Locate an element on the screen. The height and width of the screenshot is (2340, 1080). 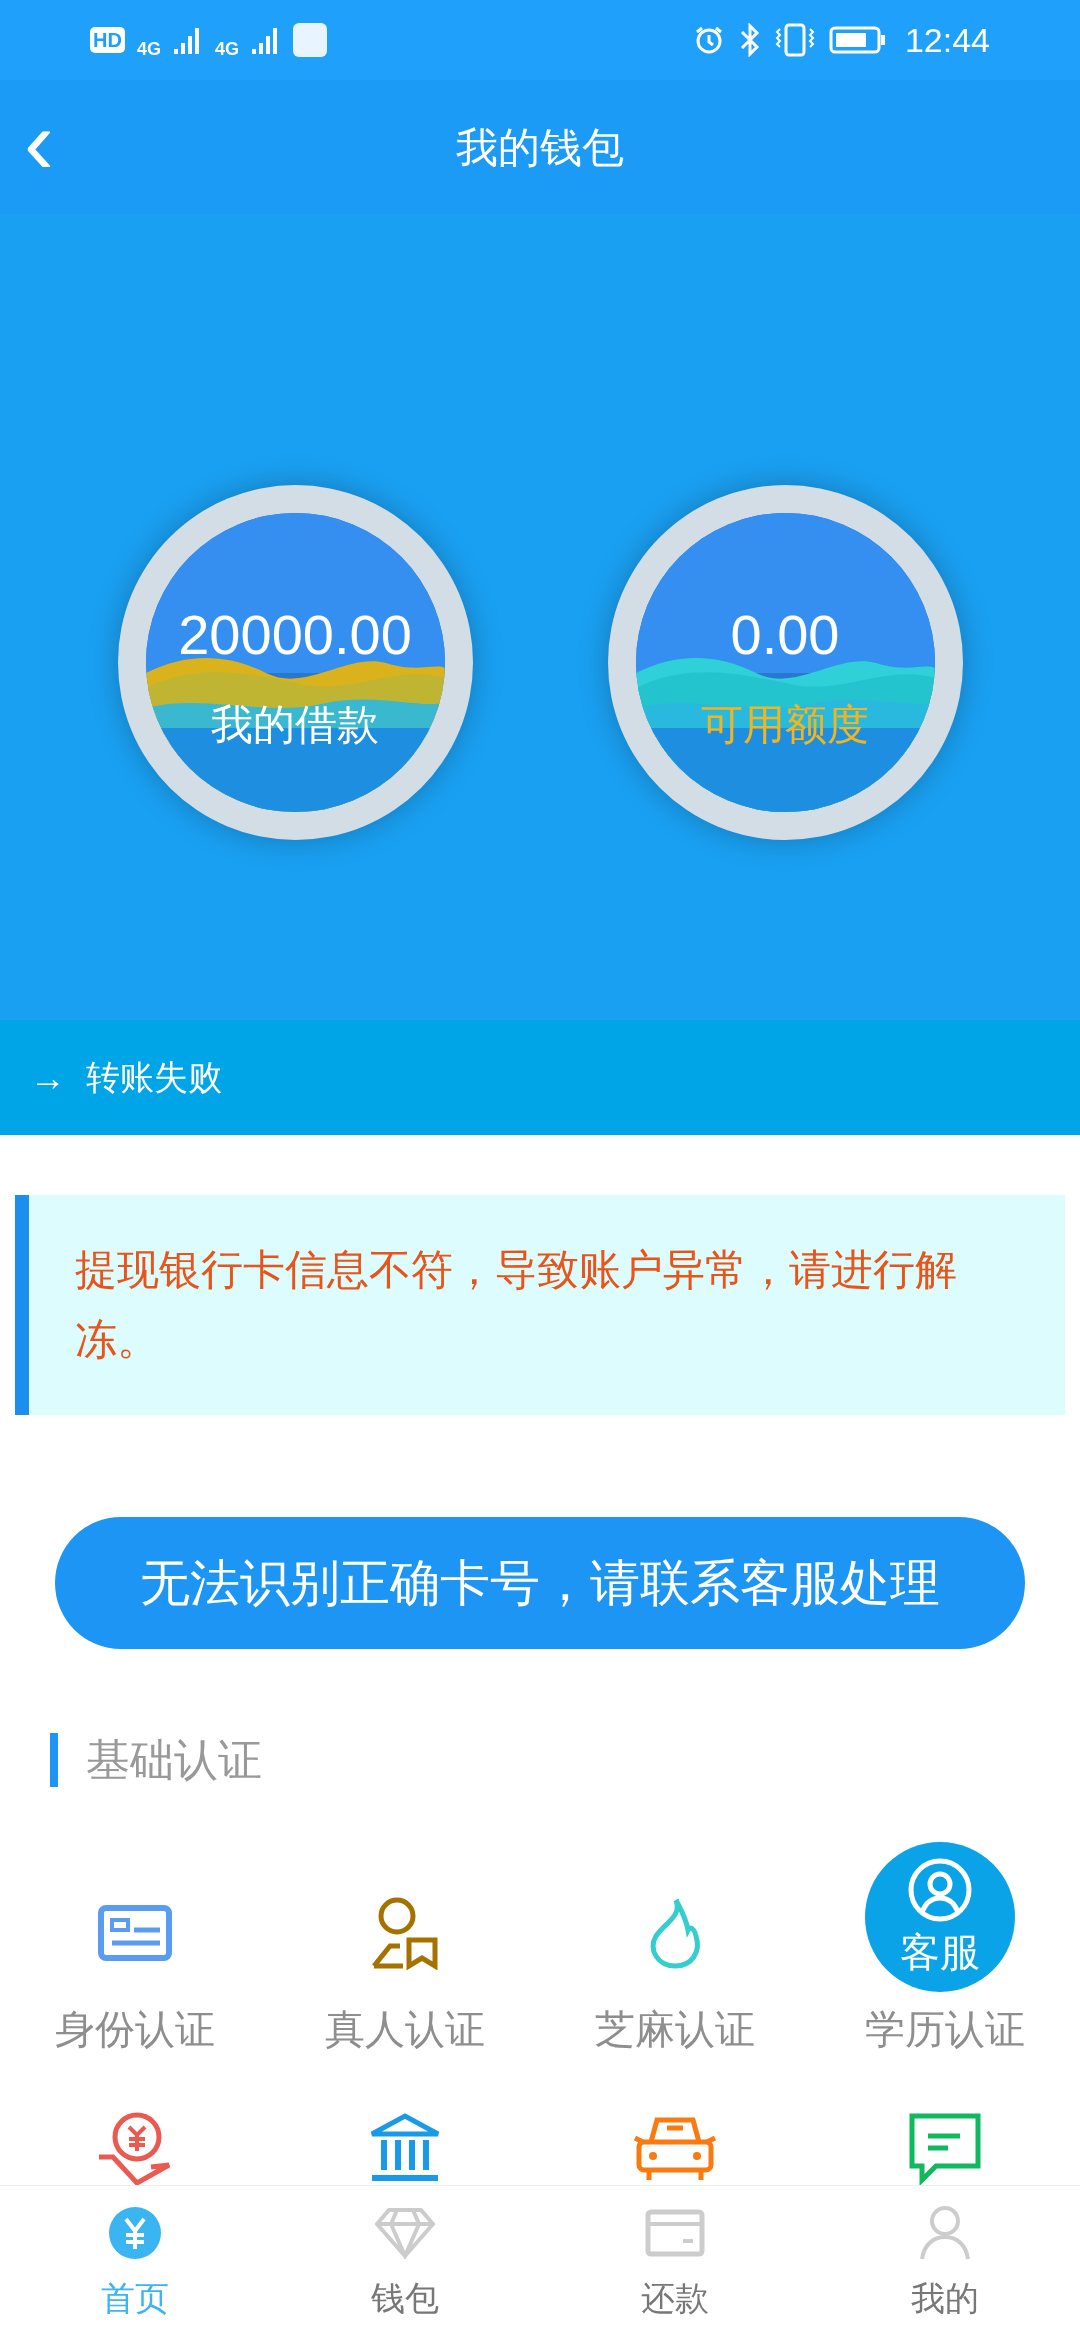
section-title: 基础认证 is located at coordinates (174, 1760).